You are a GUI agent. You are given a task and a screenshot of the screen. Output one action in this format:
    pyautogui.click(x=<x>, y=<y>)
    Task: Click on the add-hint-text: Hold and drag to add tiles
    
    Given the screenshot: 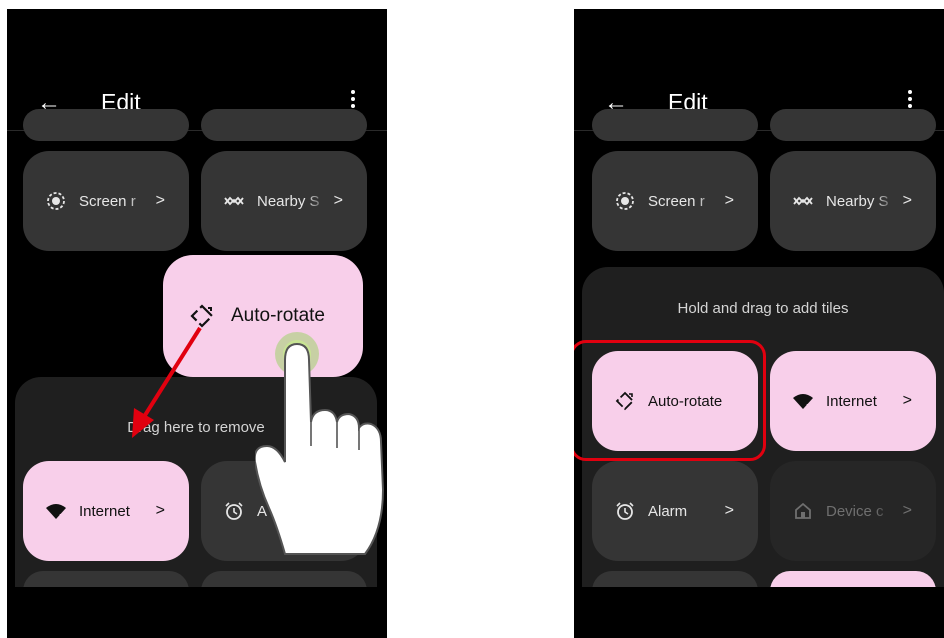 What is the action you would take?
    pyautogui.click(x=763, y=308)
    